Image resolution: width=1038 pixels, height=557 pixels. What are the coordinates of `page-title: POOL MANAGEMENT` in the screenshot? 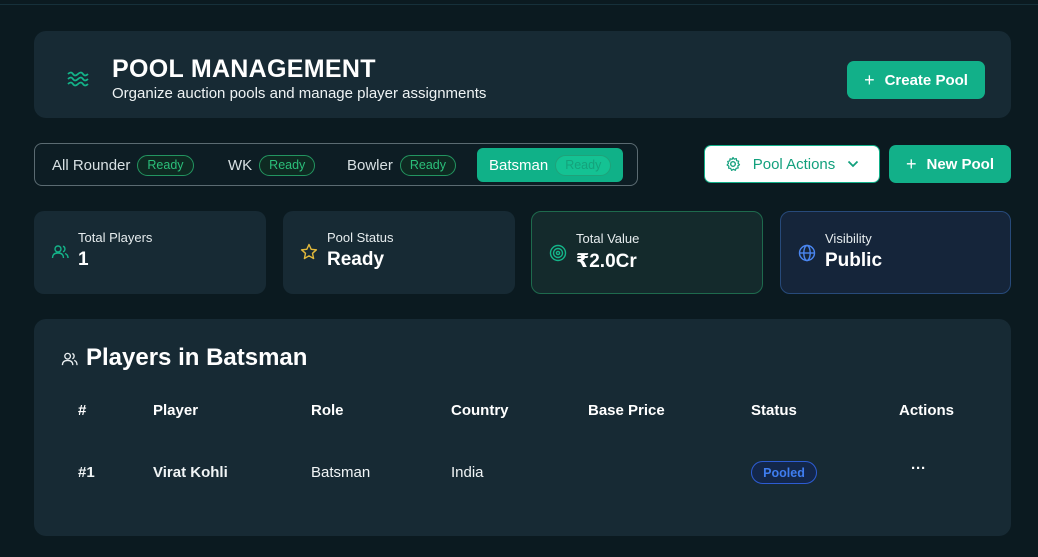 It's located at (244, 69).